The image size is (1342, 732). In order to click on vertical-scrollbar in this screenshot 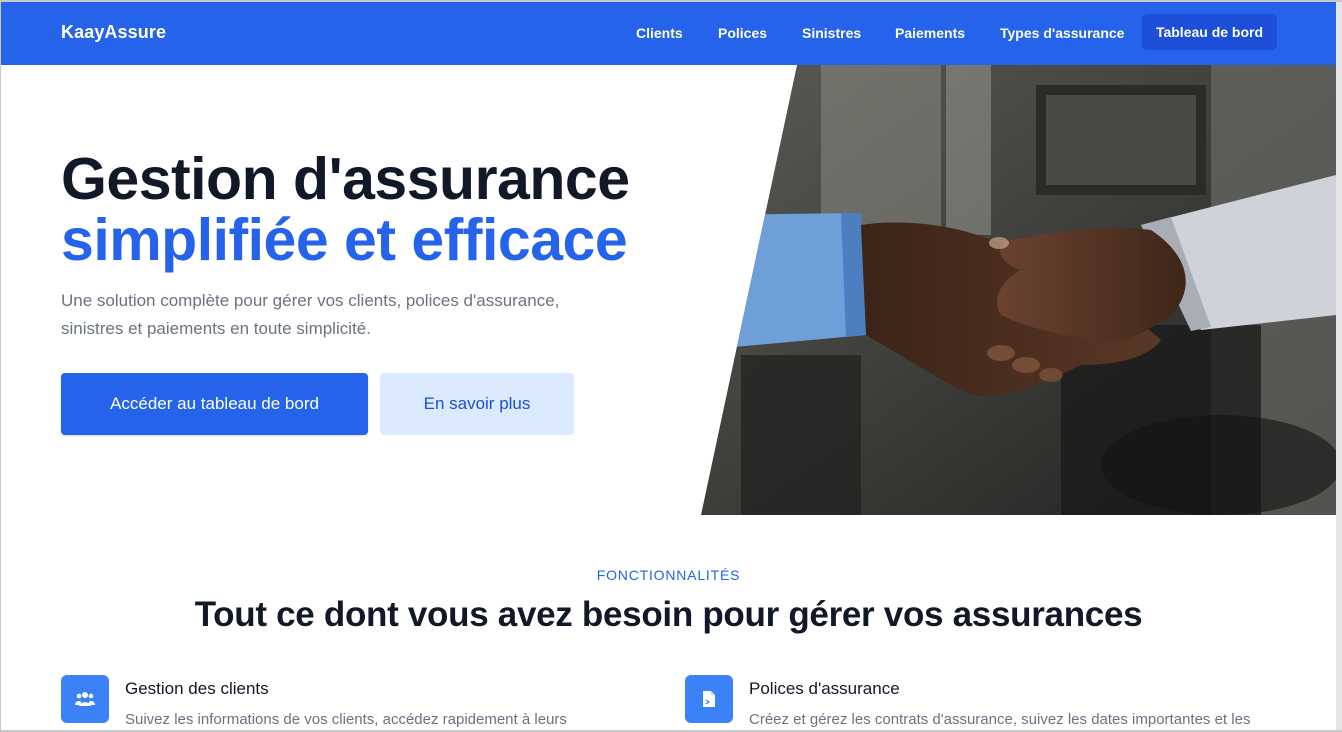, I will do `click(1339, 366)`.